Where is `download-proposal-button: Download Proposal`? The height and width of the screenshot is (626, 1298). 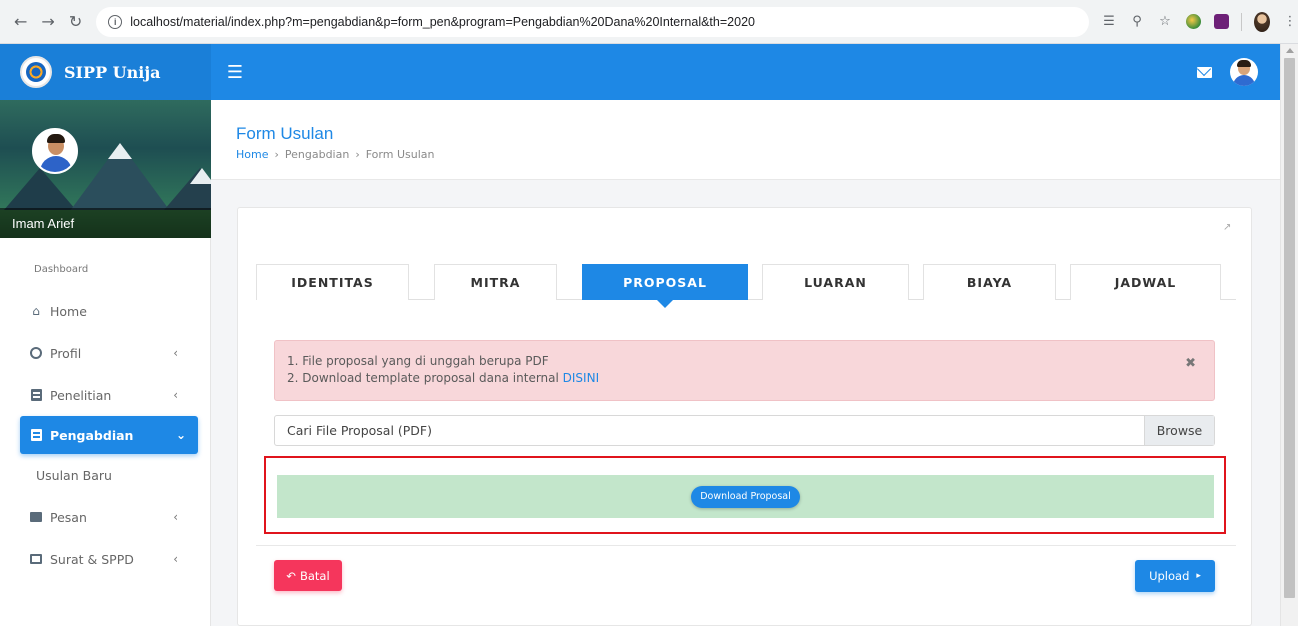 download-proposal-button: Download Proposal is located at coordinates (745, 496).